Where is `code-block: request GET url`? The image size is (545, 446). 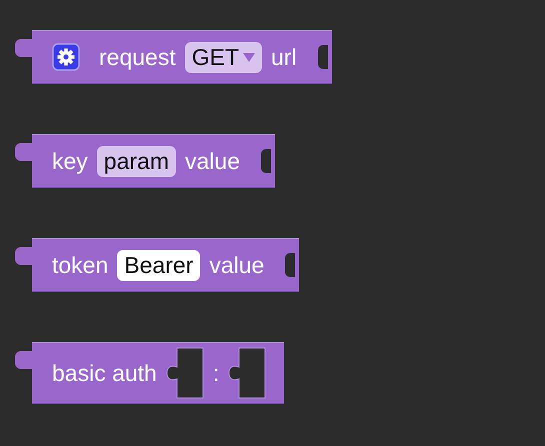 code-block: request GET url is located at coordinates (182, 57).